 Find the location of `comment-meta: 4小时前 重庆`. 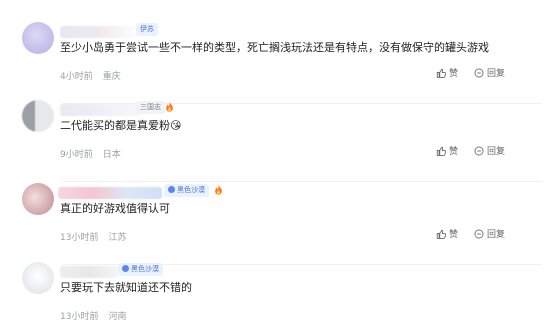

comment-meta: 4小时前 重庆 is located at coordinates (90, 75).